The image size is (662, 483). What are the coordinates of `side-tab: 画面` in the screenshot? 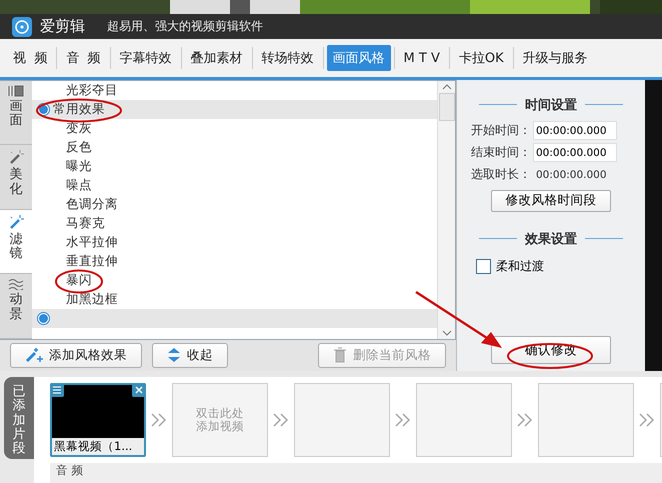 It's located at (16, 113).